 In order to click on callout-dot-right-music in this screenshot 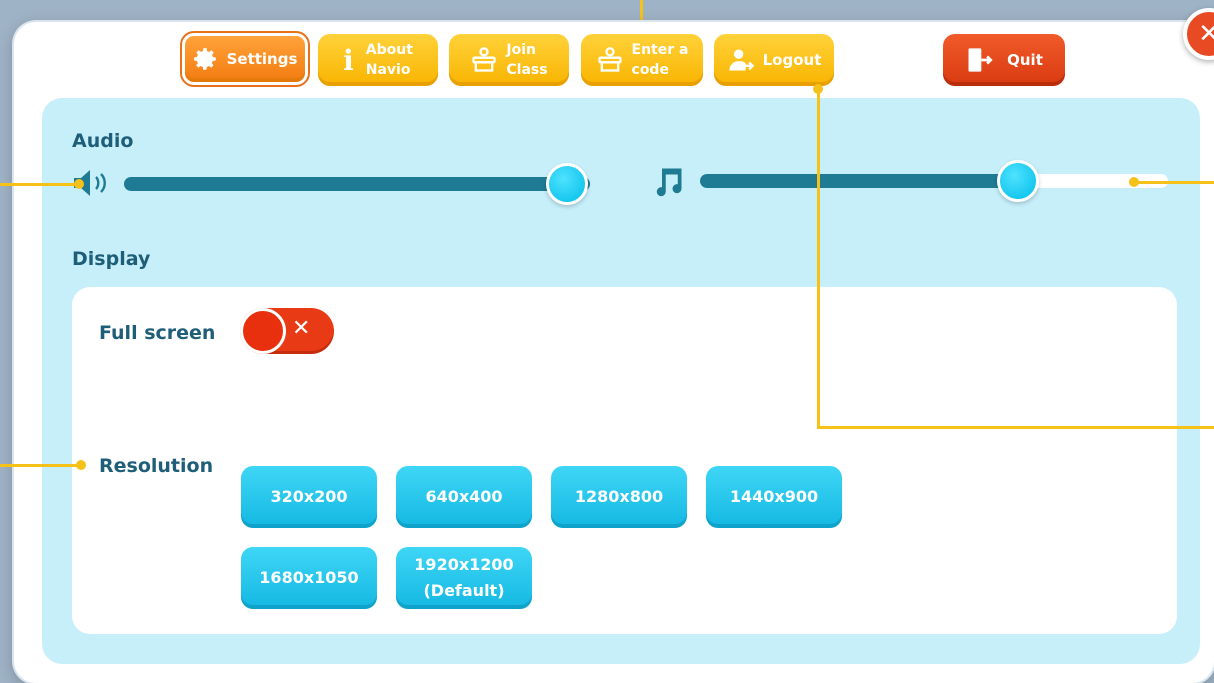, I will do `click(1134, 182)`.